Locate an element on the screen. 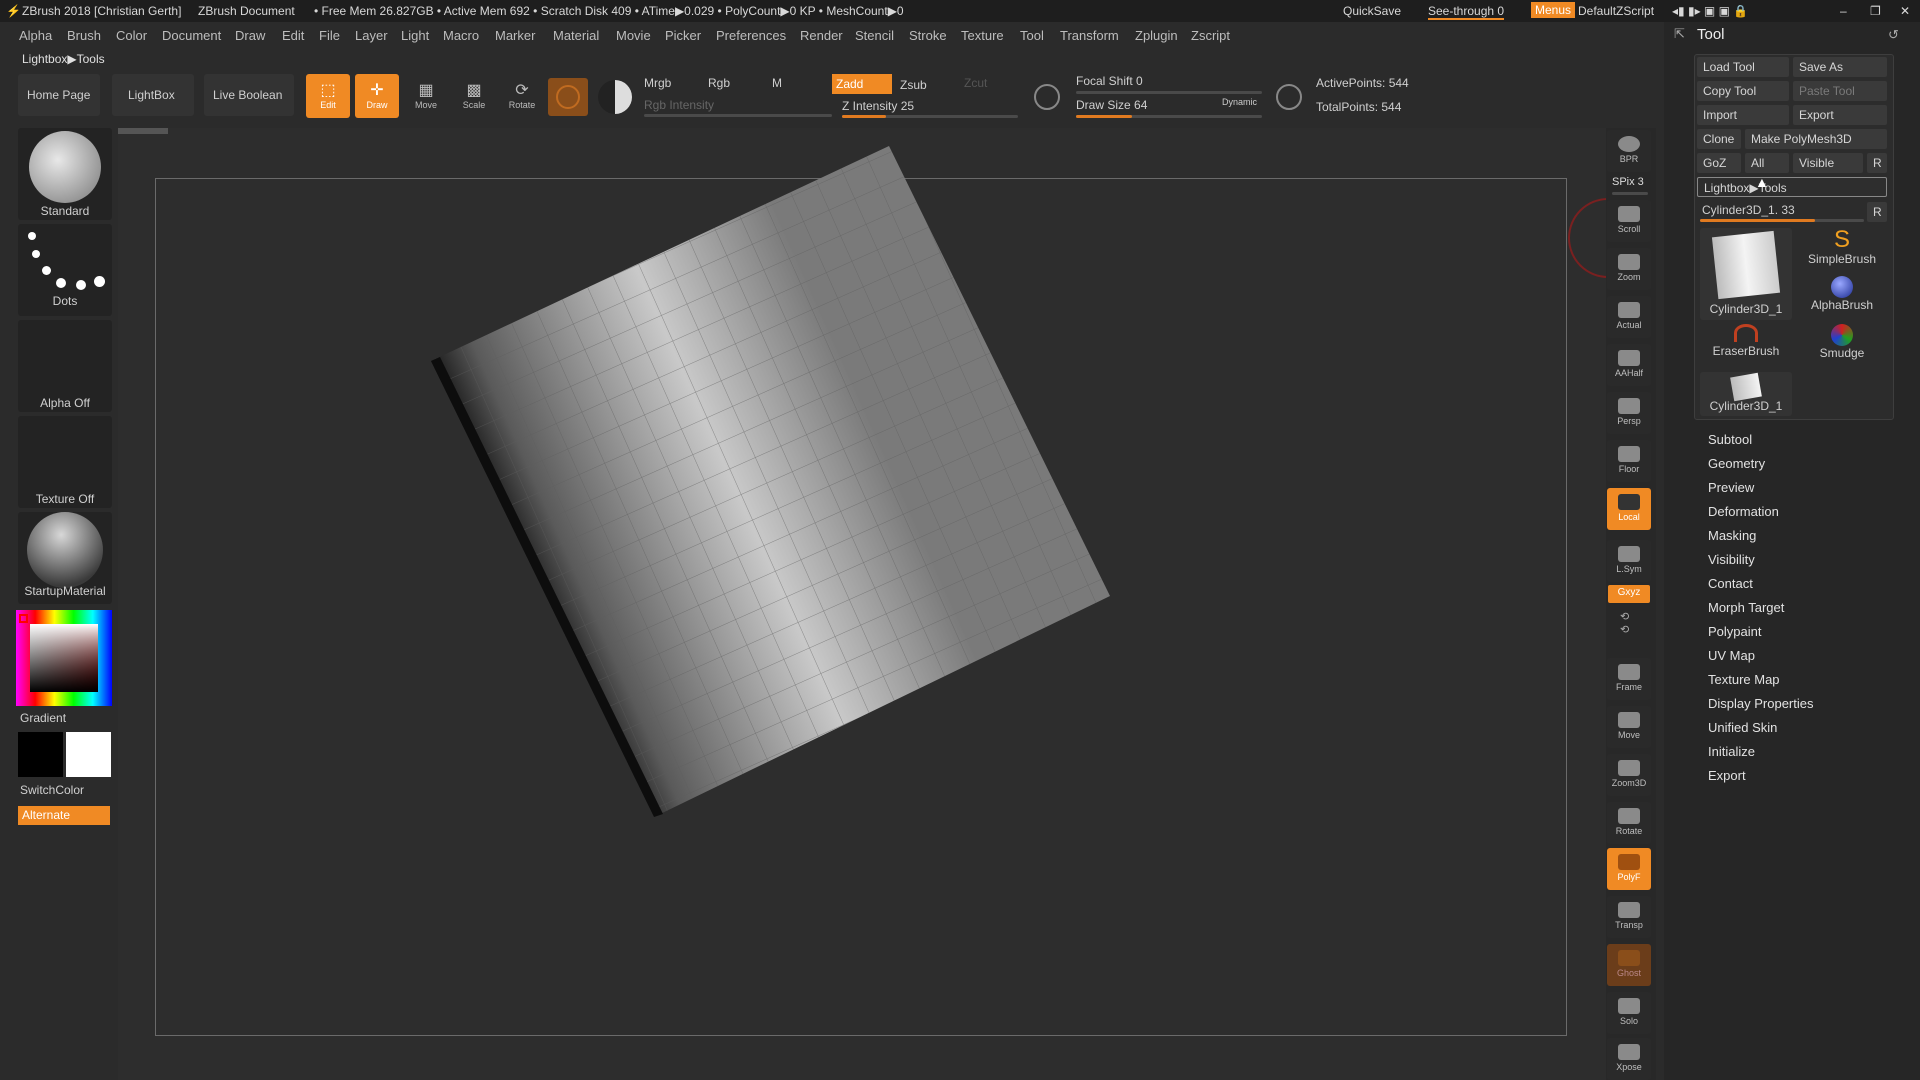 The width and height of the screenshot is (1920, 1080). lightbox-button: LightBox is located at coordinates (153, 95).